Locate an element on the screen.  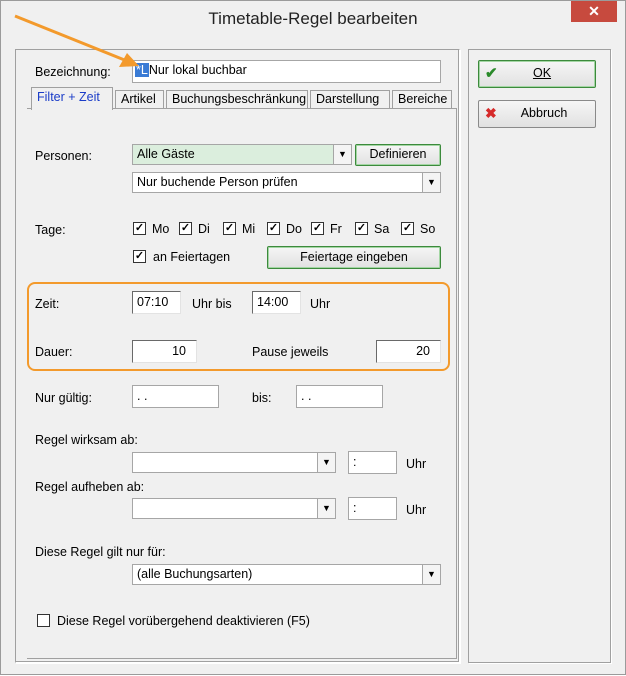
arrow-line is located at coordinates (71, 38).